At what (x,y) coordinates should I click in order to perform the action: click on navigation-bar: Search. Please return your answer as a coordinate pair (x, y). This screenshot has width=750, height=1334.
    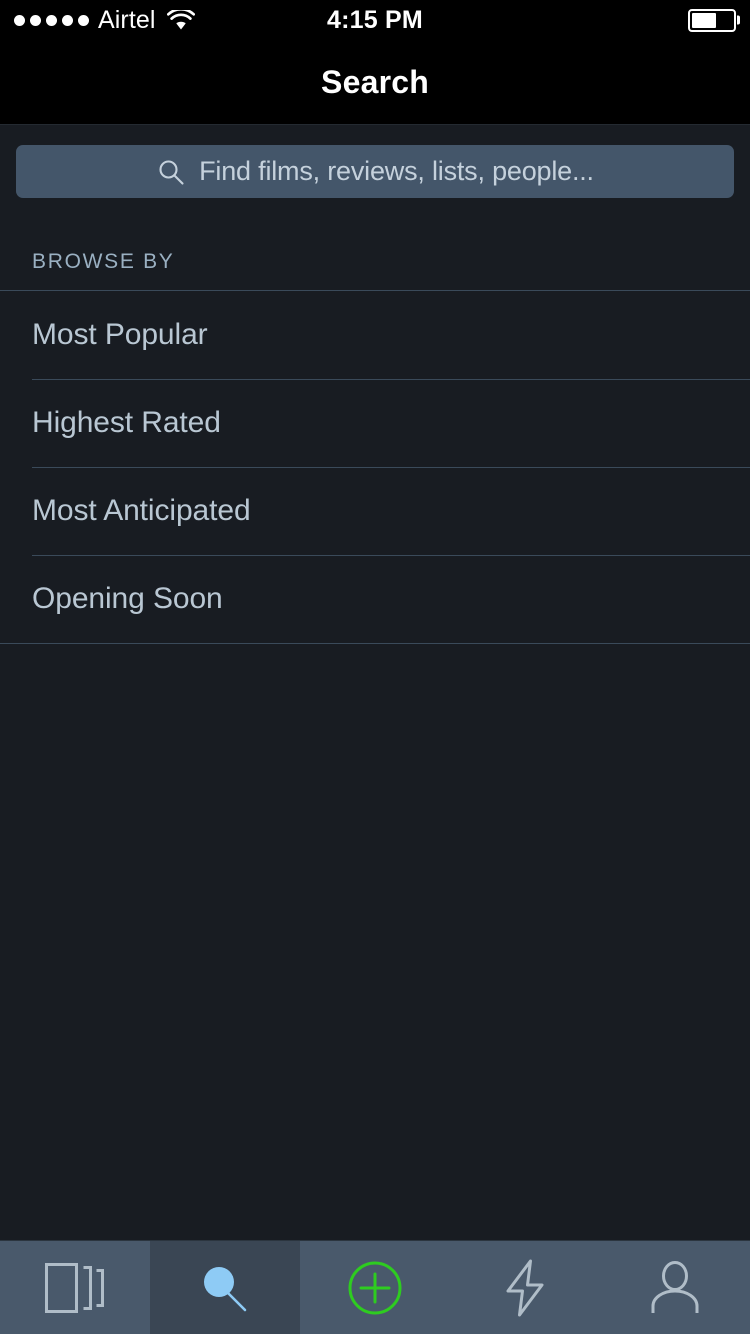
    Looking at the image, I should click on (375, 82).